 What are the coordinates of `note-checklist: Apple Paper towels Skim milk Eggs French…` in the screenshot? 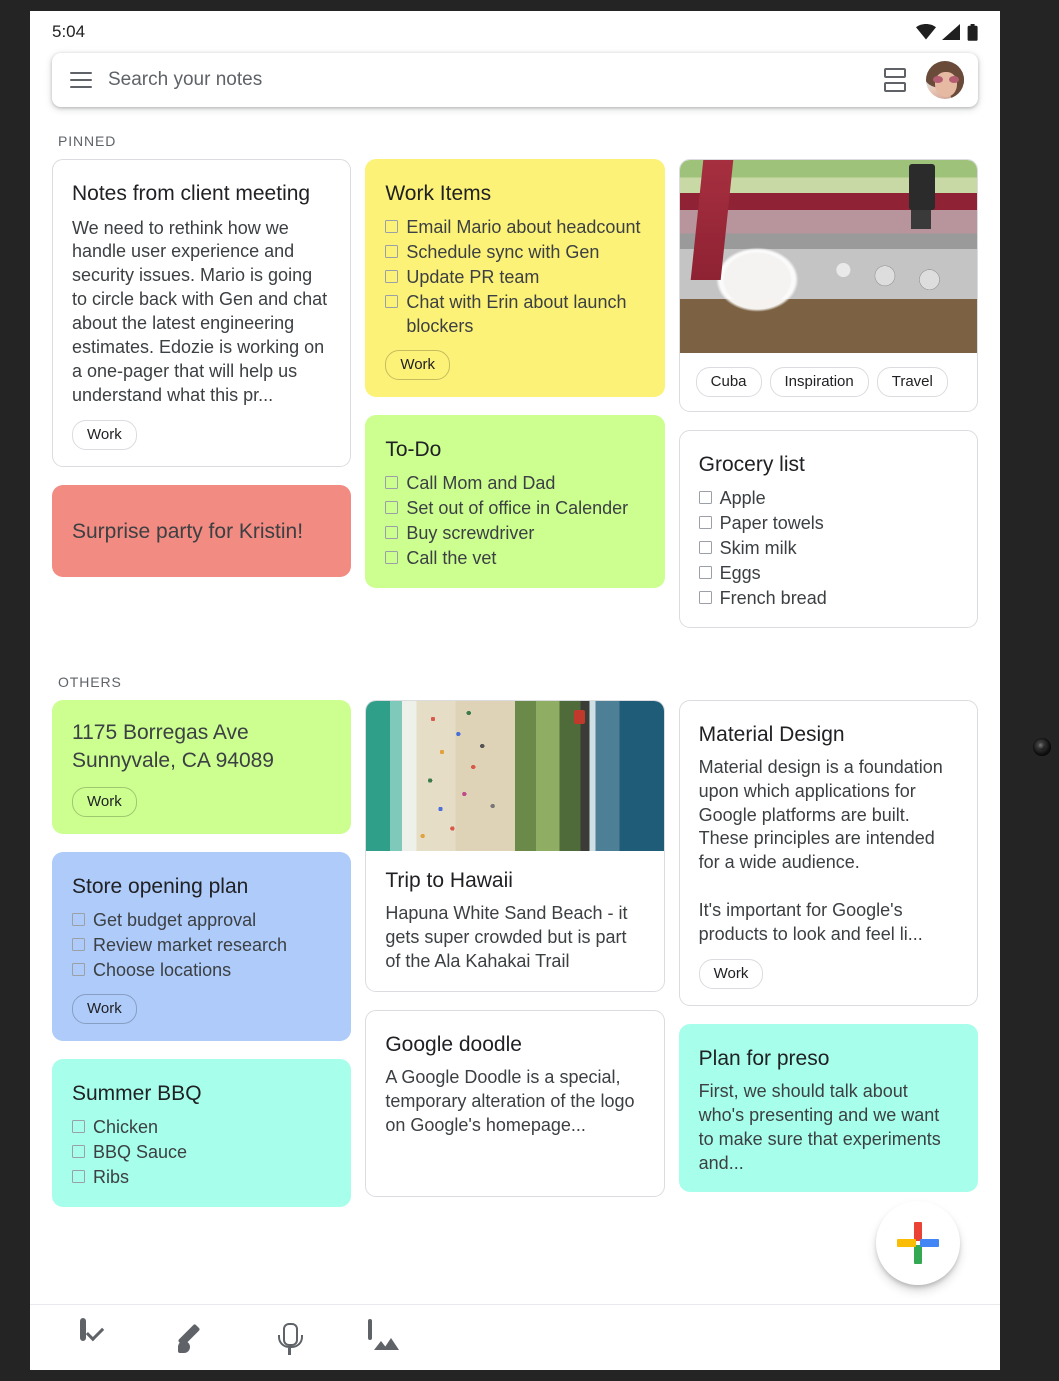 It's located at (828, 548).